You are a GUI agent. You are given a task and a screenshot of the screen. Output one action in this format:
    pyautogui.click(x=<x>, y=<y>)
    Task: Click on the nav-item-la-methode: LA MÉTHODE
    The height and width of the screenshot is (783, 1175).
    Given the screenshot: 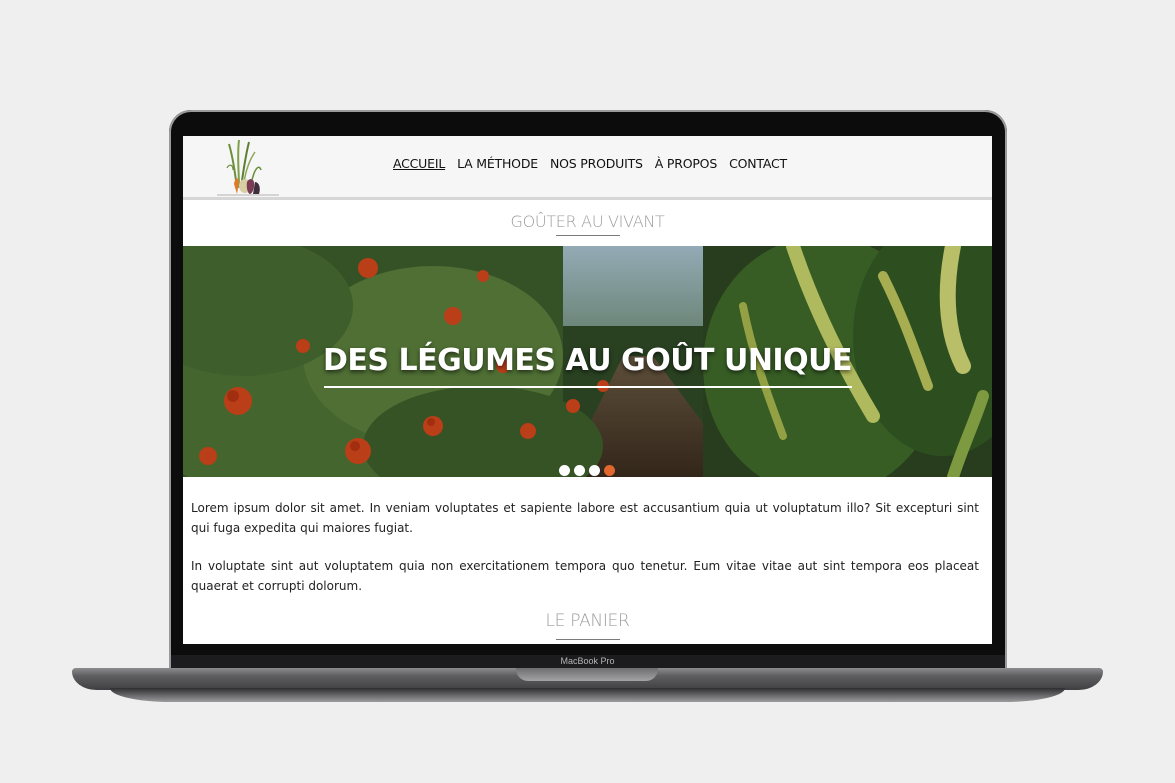 What is the action you would take?
    pyautogui.click(x=497, y=163)
    